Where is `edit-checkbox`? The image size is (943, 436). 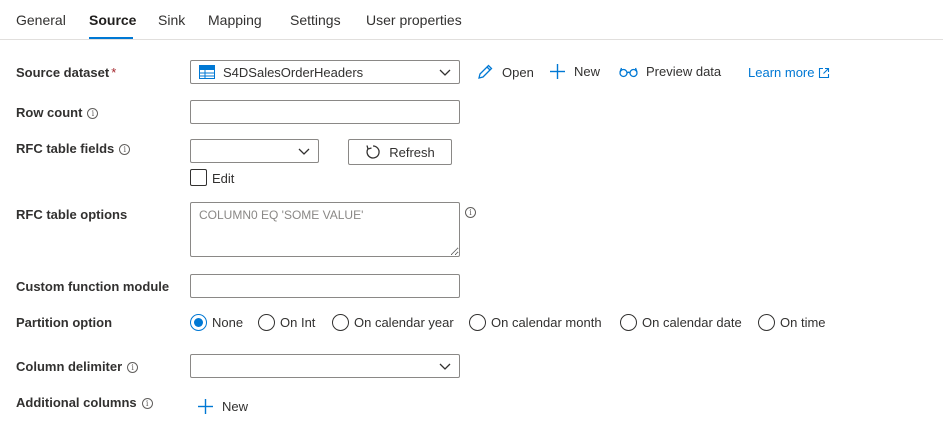 edit-checkbox is located at coordinates (198, 177).